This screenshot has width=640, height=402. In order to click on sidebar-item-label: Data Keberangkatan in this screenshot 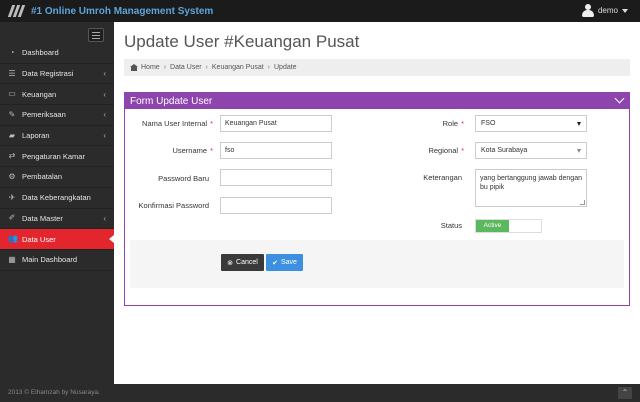, I will do `click(56, 198)`.